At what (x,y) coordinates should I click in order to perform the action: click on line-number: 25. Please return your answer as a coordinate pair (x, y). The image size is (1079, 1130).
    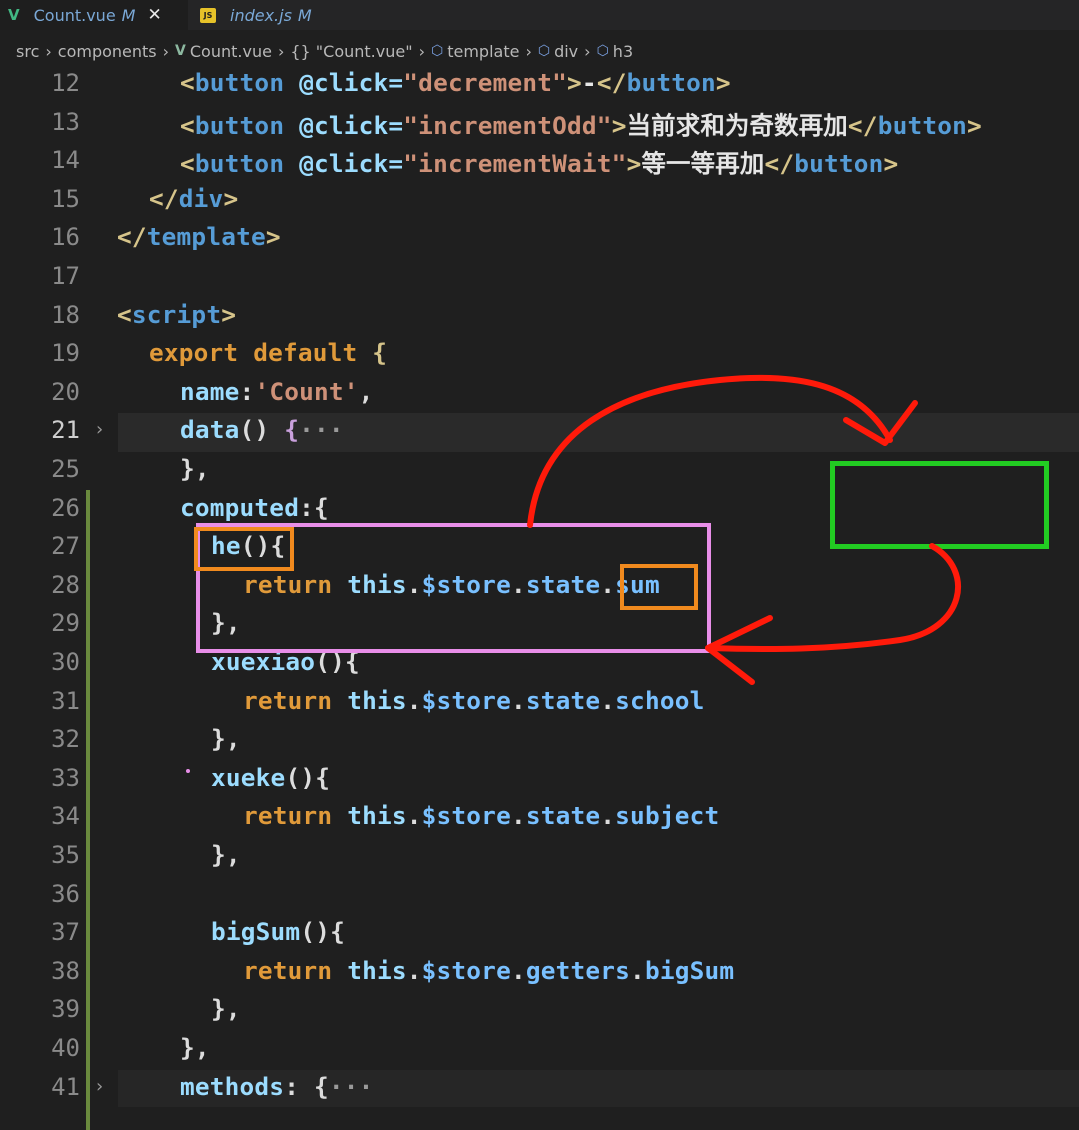
    Looking at the image, I should click on (65, 469).